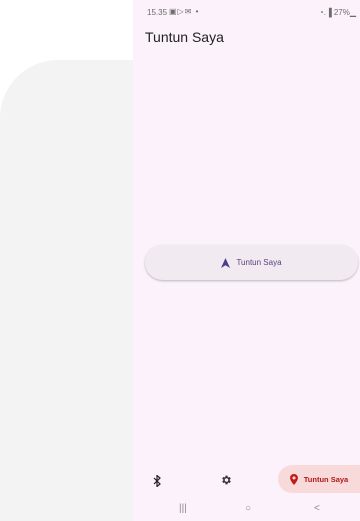 The width and height of the screenshot is (360, 521). What do you see at coordinates (326, 479) in the screenshot?
I see `bottom-follow-me-label: Tuntun Saya` at bounding box center [326, 479].